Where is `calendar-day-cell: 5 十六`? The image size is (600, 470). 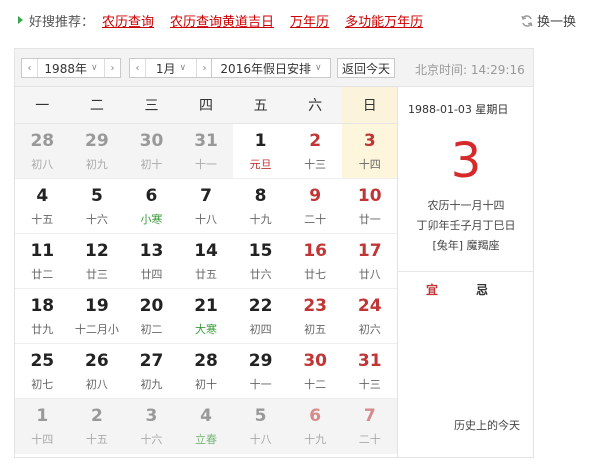 calendar-day-cell: 5 十六 is located at coordinates (97, 206).